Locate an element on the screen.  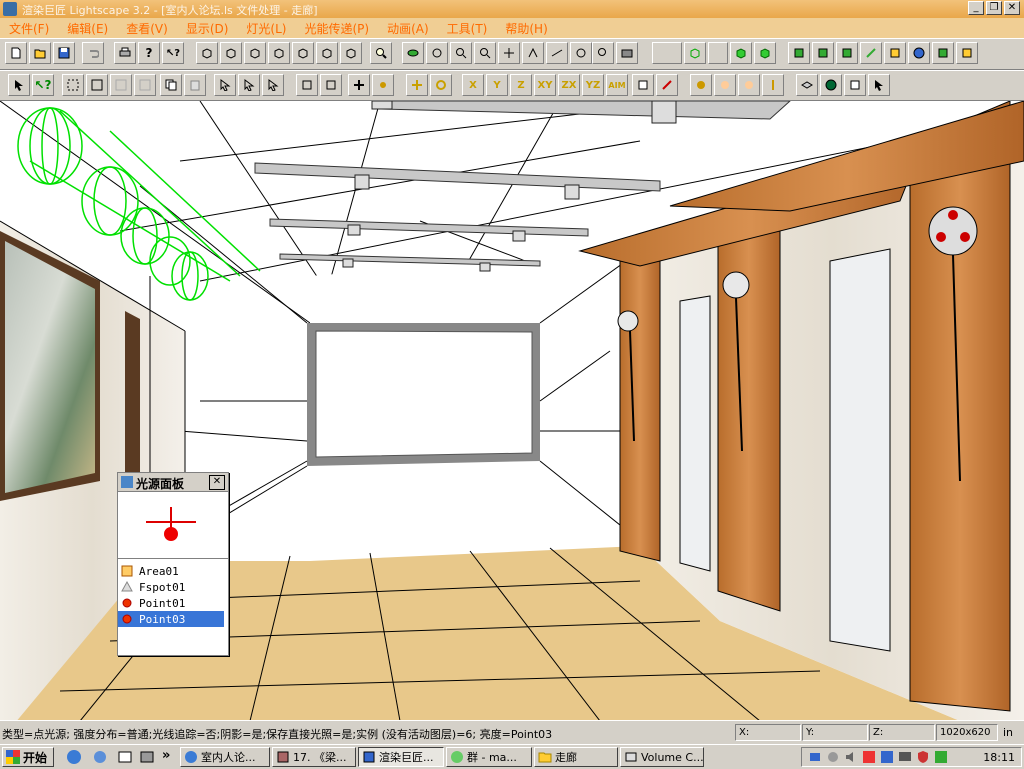
select-add-button is located at coordinates (121, 85).